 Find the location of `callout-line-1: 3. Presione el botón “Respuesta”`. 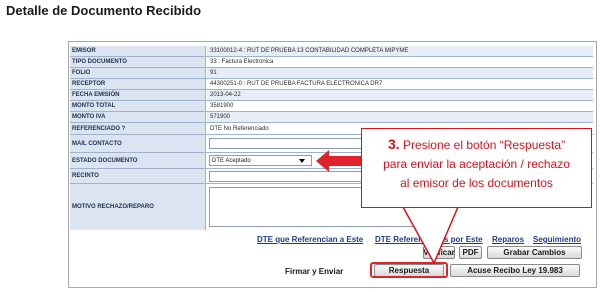

callout-line-1: 3. Presione el botón “Respuesta” is located at coordinates (476, 145).